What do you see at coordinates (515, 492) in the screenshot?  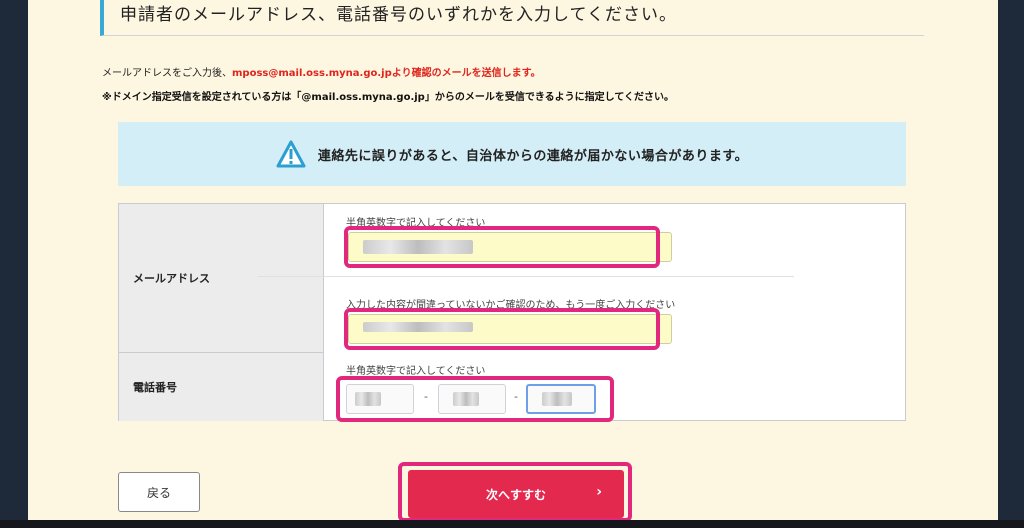 I see `next-button-highlight` at bounding box center [515, 492].